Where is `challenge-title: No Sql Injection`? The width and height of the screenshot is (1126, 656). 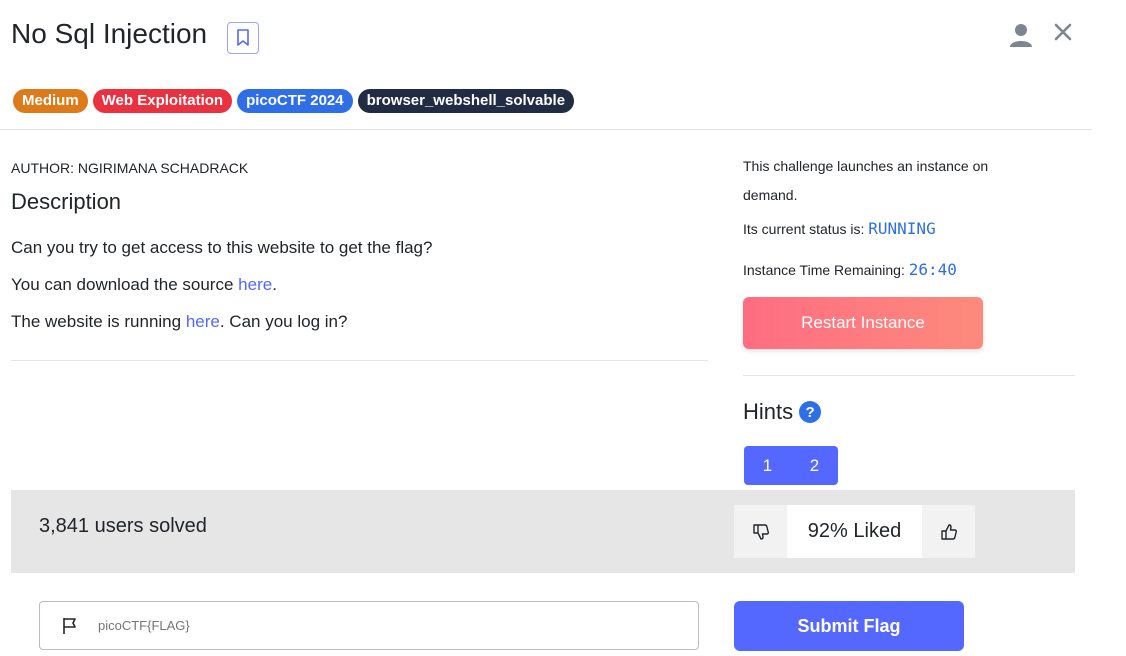 challenge-title: No Sql Injection is located at coordinates (109, 33).